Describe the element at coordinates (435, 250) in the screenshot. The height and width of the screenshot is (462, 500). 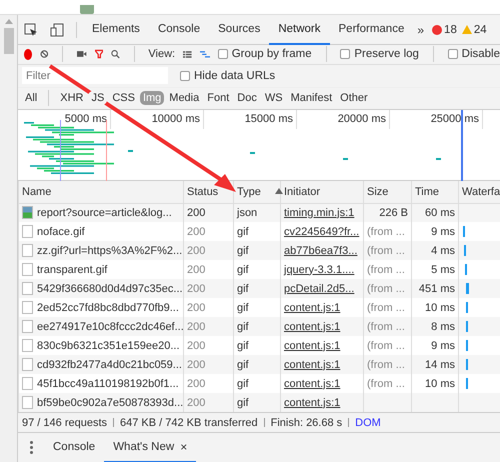
I see `table-cell: 4 ms` at that location.